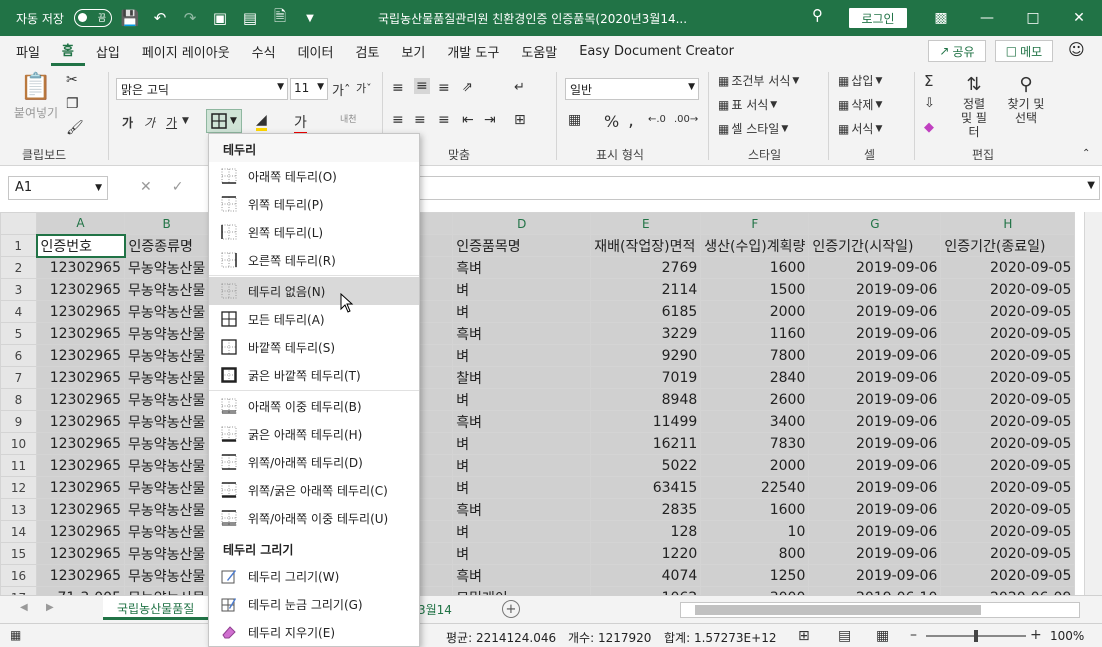 The image size is (1102, 647). What do you see at coordinates (860, 104) in the screenshot?
I see `delete-cells-button: ▦ 삭제 ▼` at bounding box center [860, 104].